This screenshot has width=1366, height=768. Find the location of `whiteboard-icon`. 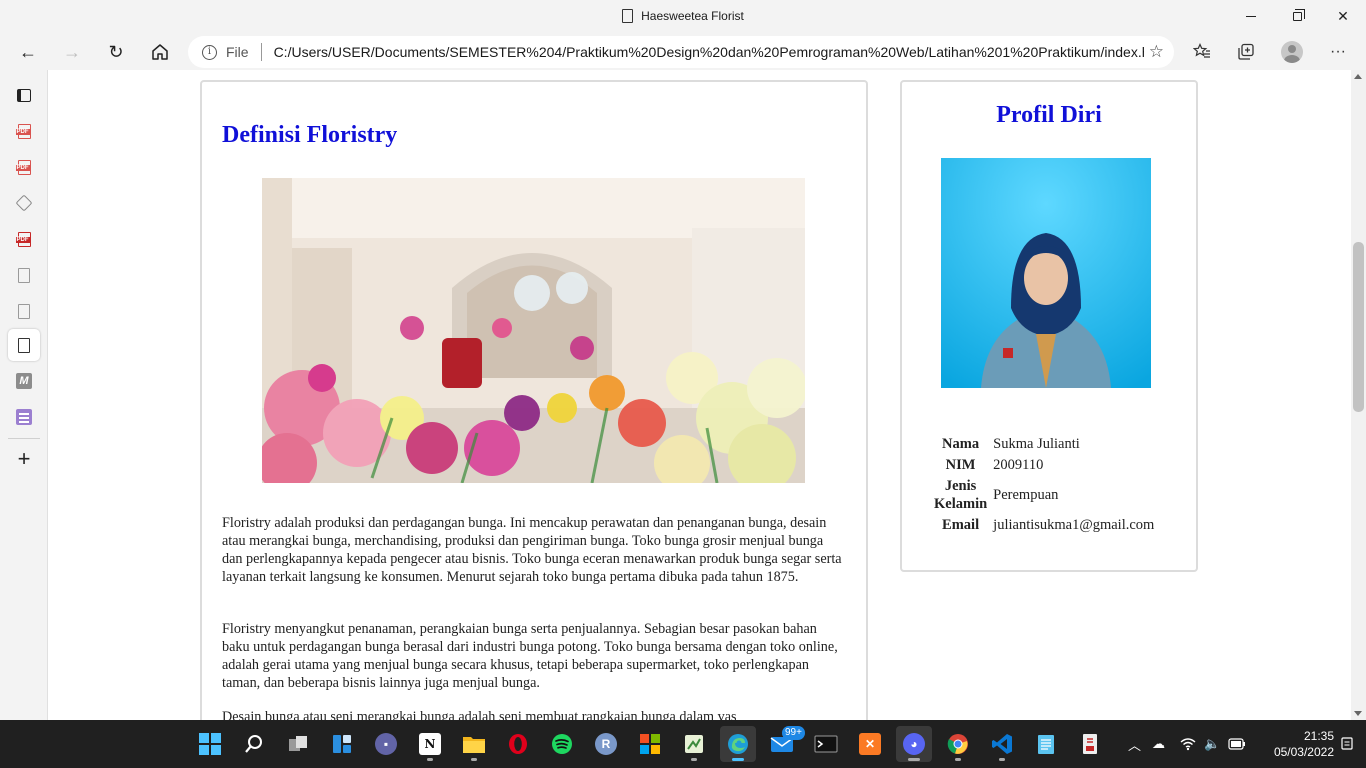

whiteboard-icon is located at coordinates (694, 744).